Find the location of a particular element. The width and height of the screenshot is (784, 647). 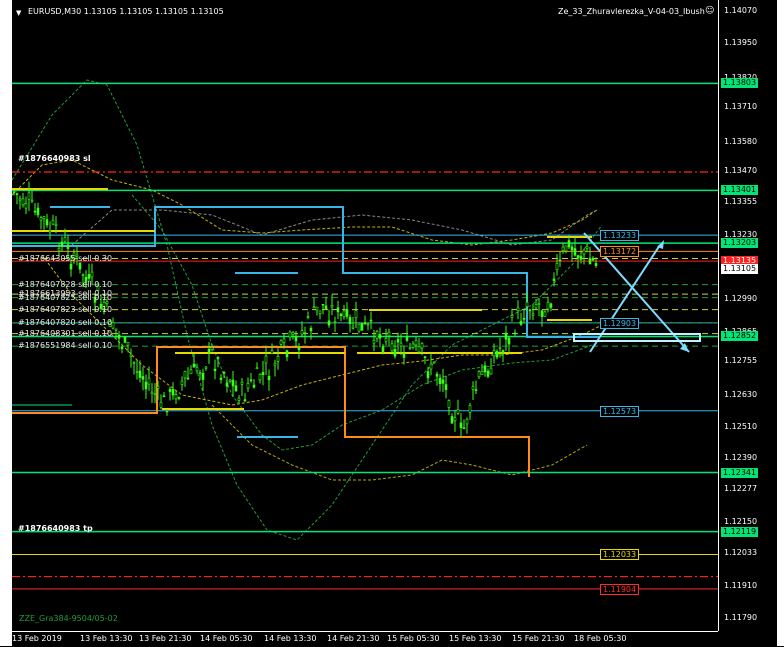

order-label: #1876551984 sell 0.10 is located at coordinates (65, 346).